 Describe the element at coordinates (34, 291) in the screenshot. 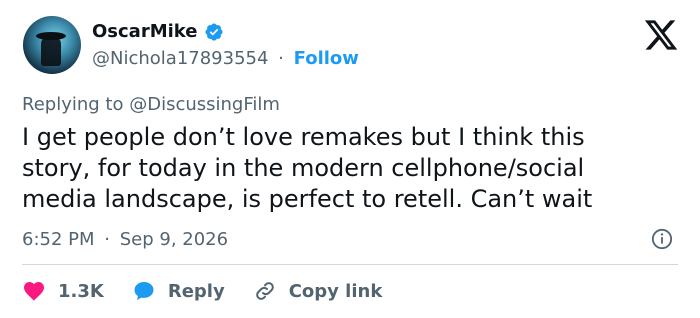

I see `heart-icon` at that location.